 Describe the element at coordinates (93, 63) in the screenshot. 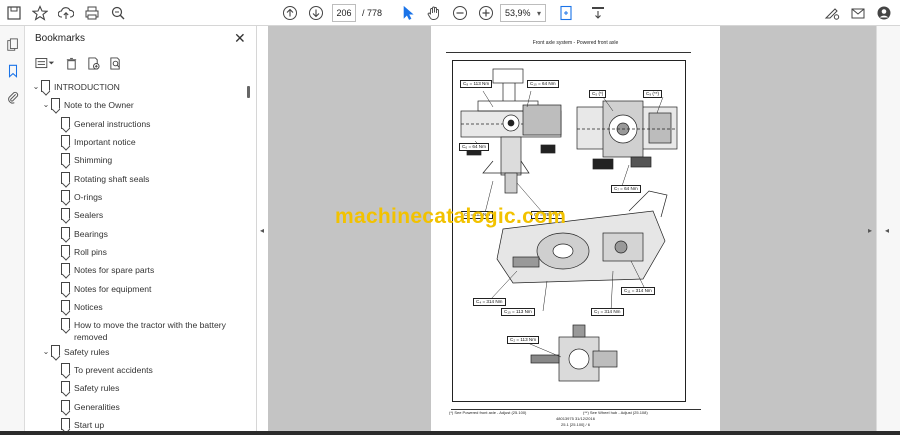

I see `add-bookmark-icon` at that location.